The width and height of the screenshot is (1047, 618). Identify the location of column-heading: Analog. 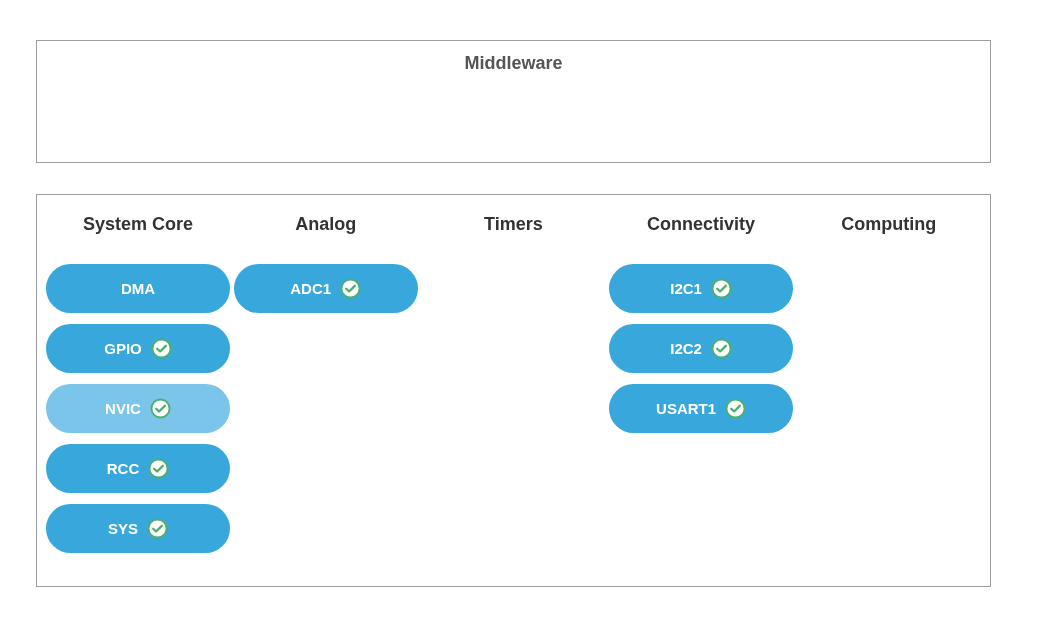
(326, 224).